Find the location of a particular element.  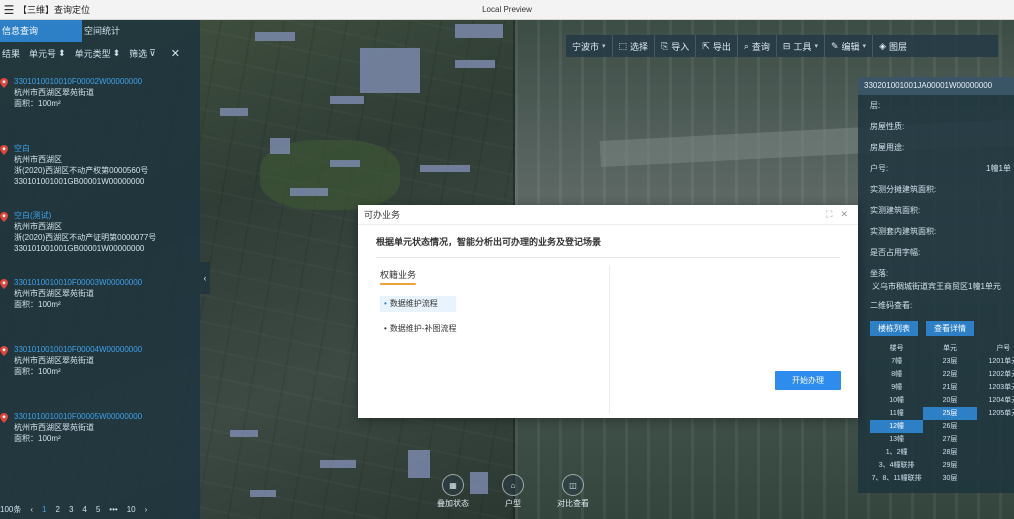

toolbox-icon: ⊟ is located at coordinates (786, 45).